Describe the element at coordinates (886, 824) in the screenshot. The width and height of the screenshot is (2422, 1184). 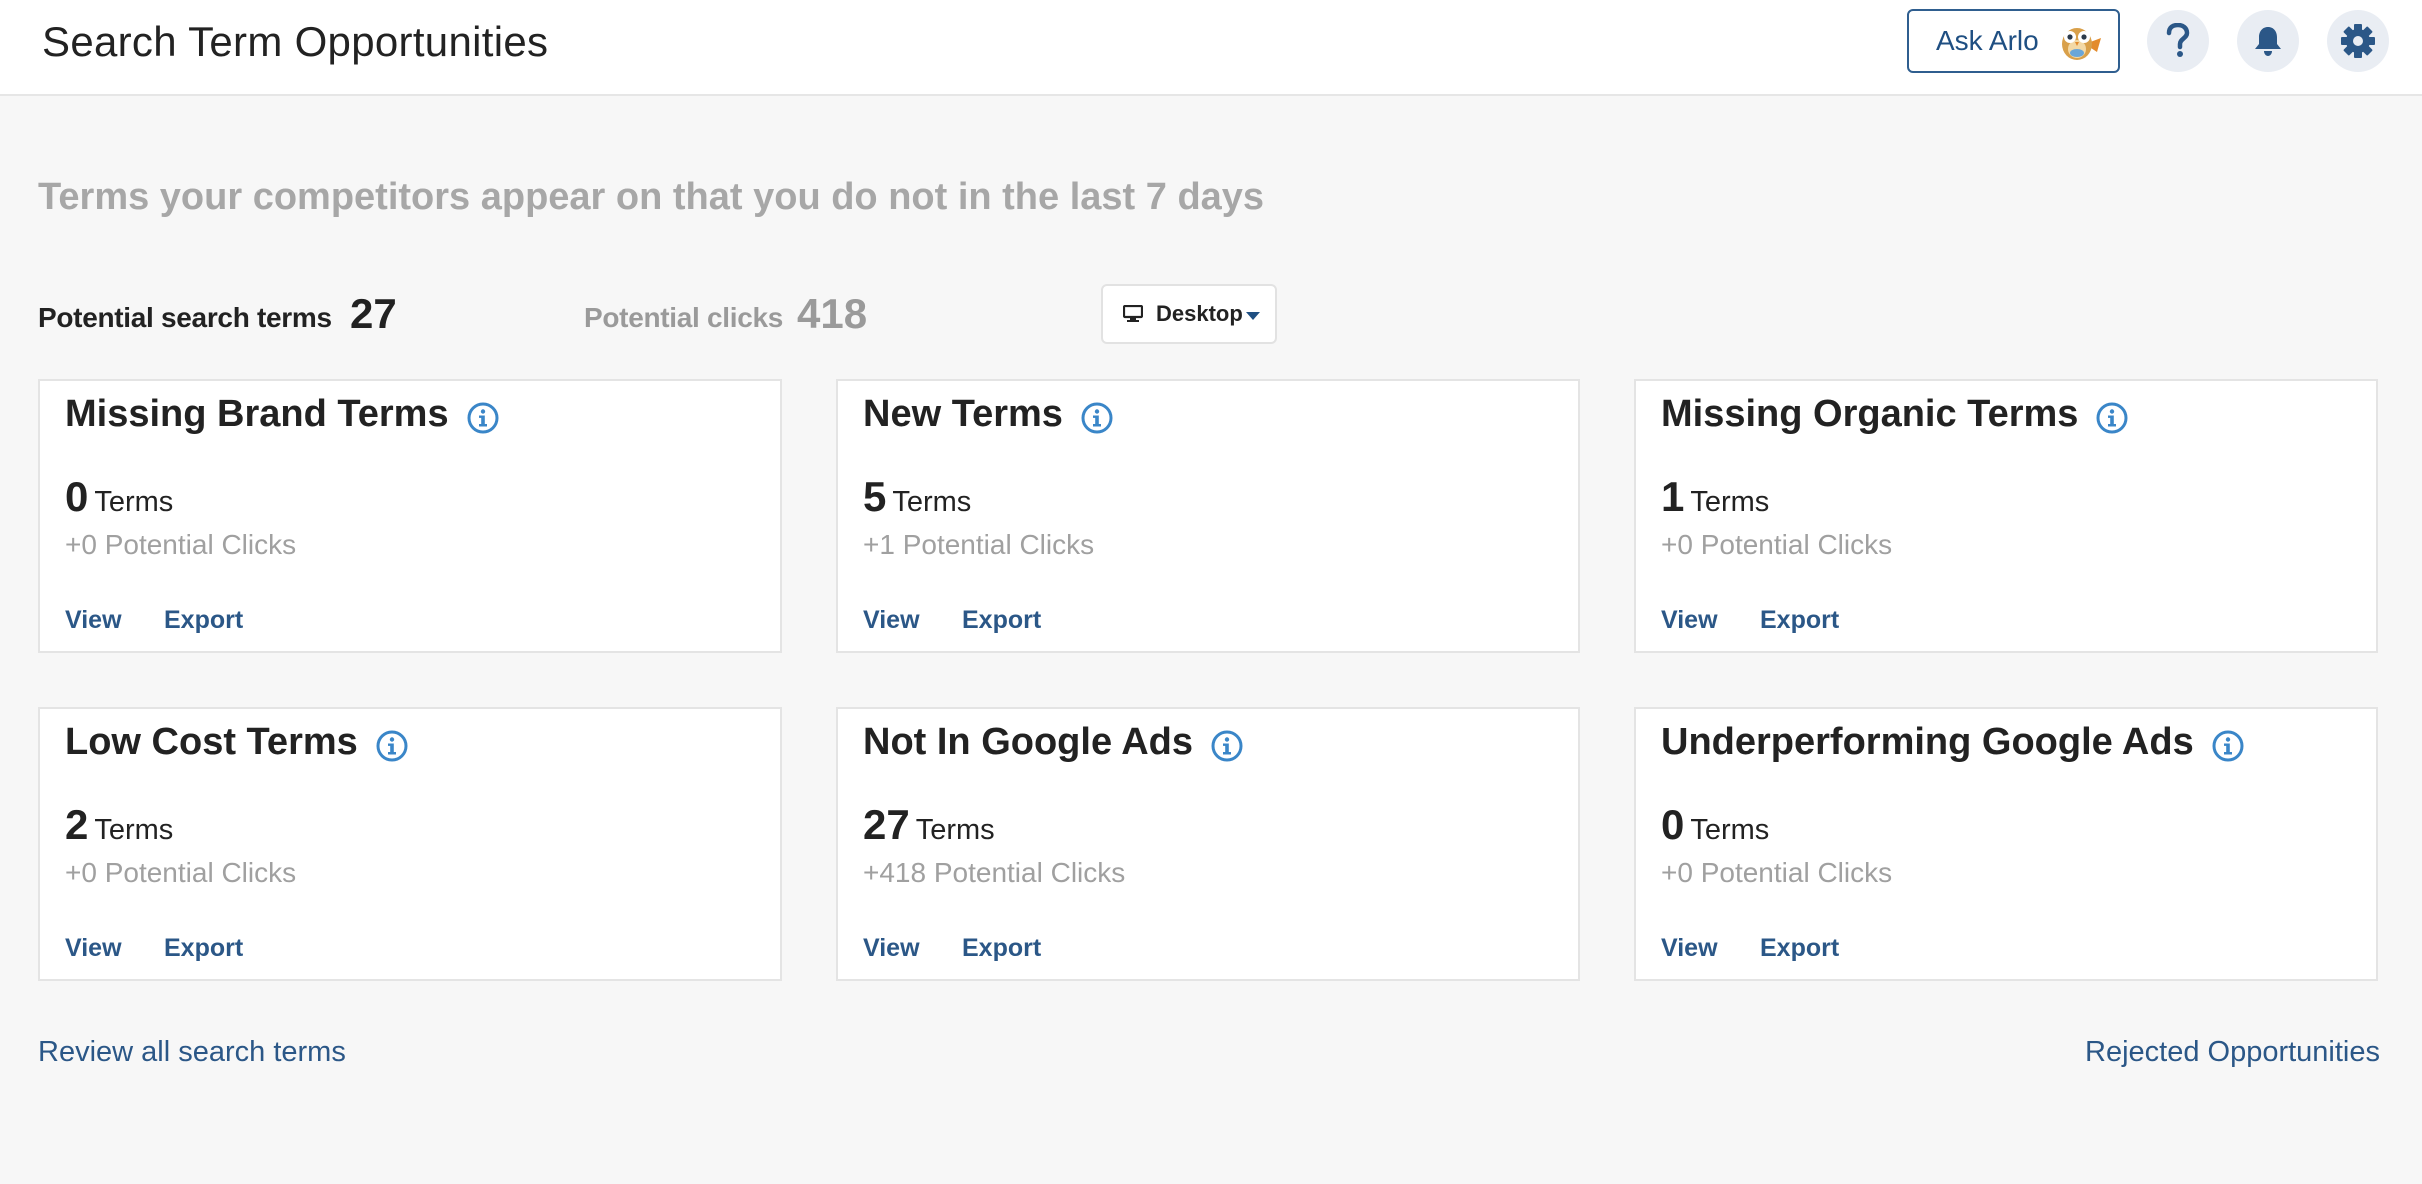
I see `term-count: 27` at that location.